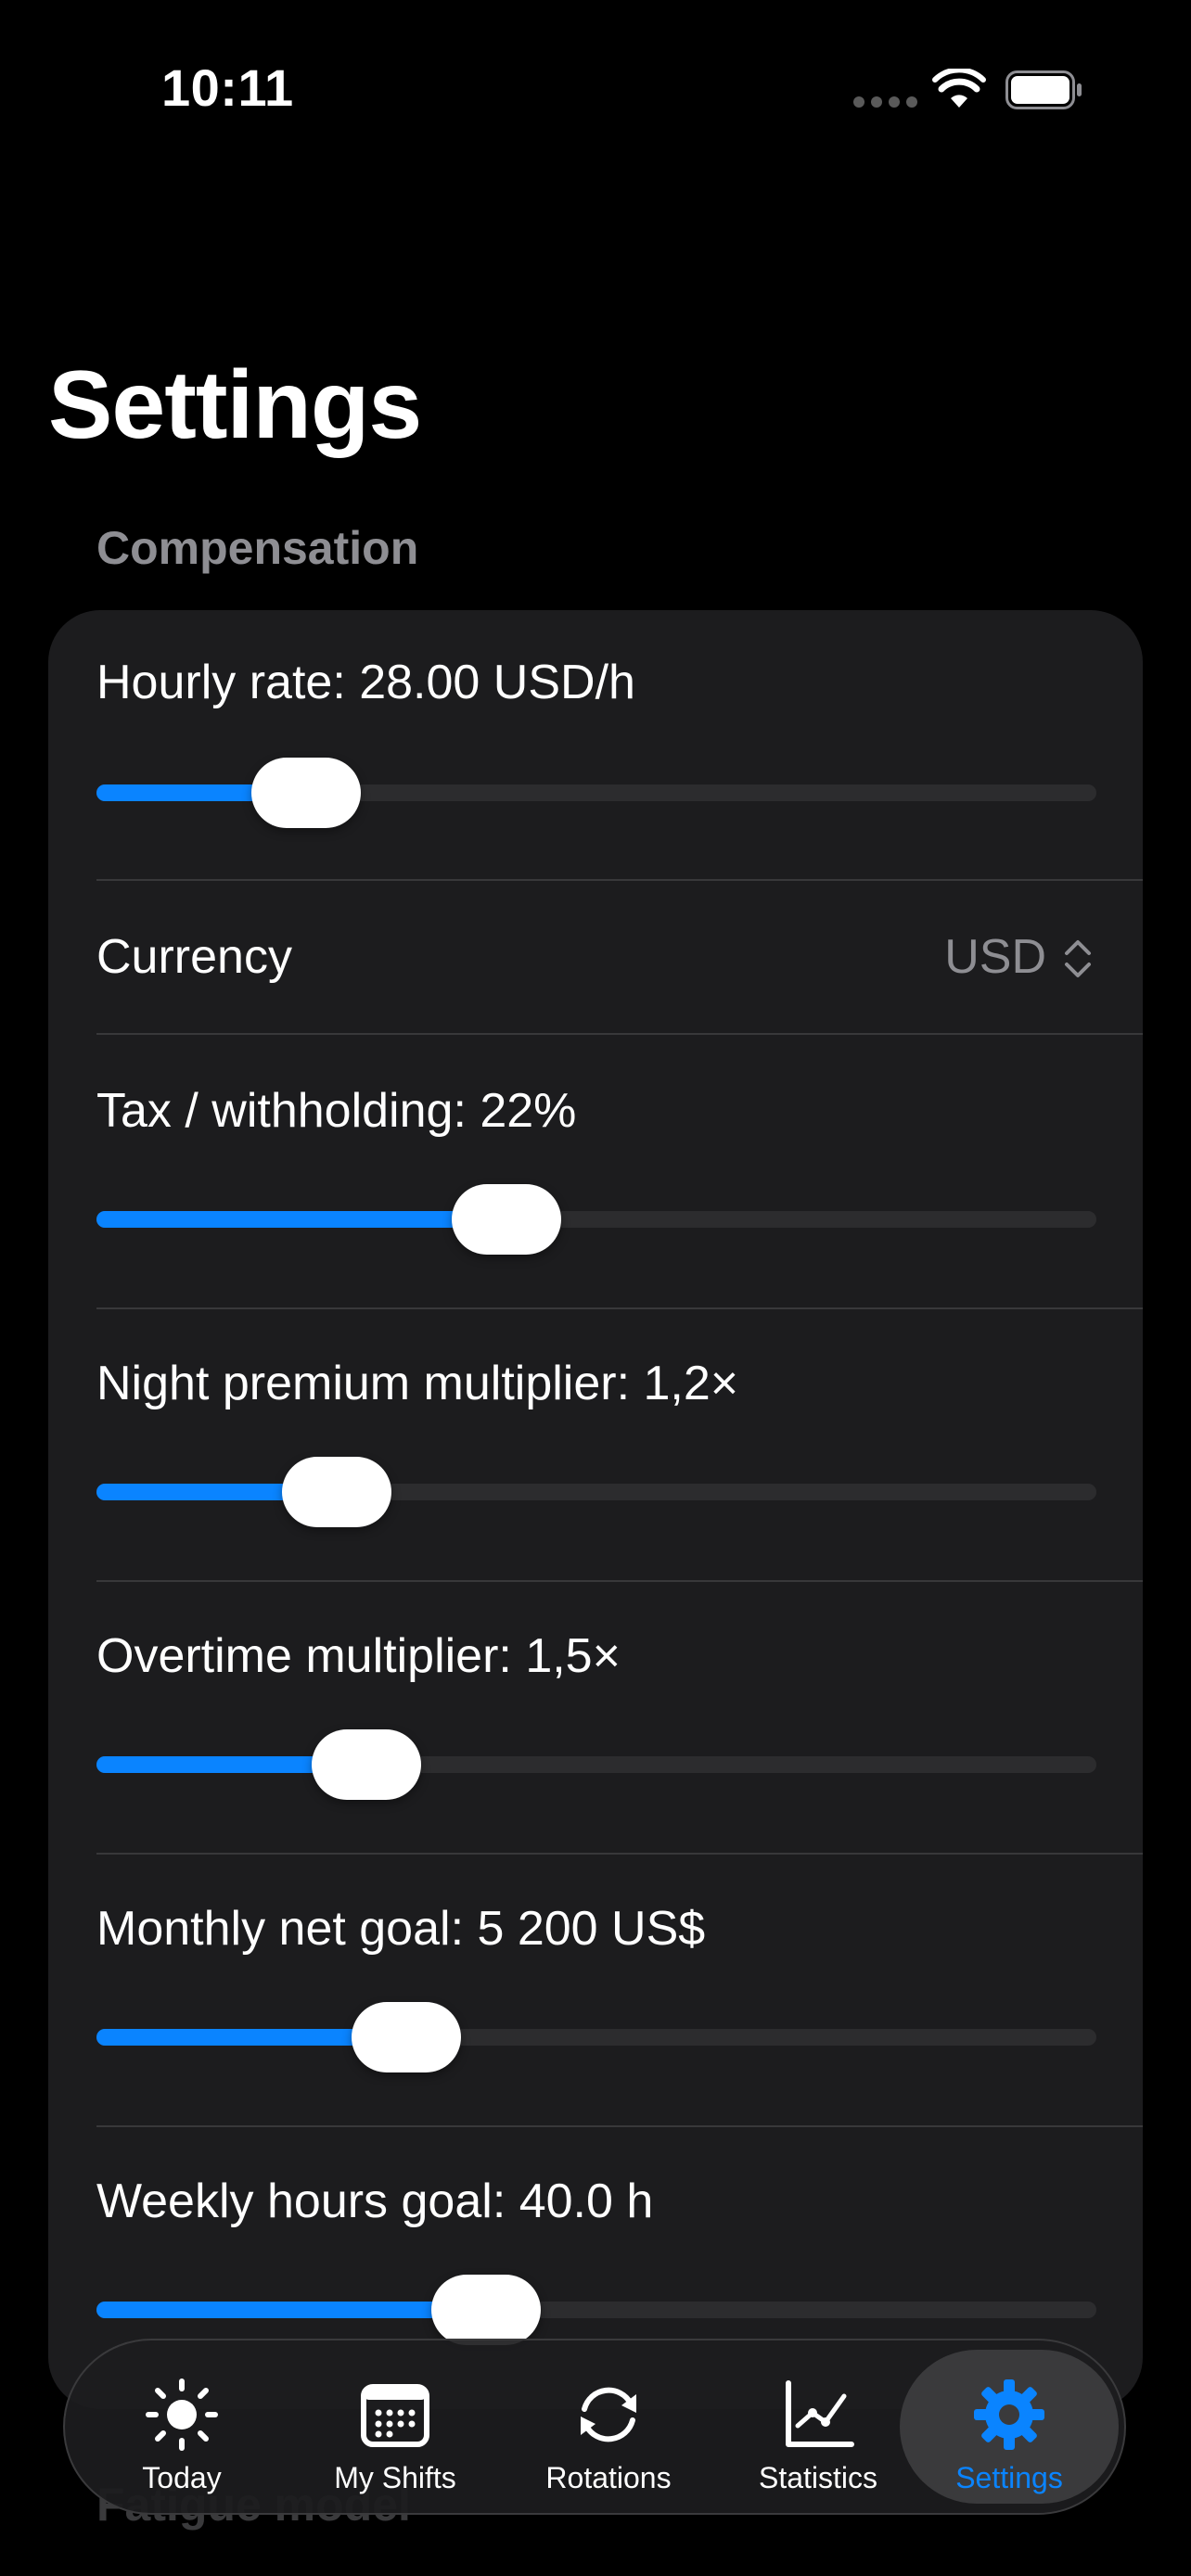 The height and width of the screenshot is (2576, 1191). What do you see at coordinates (818, 2477) in the screenshot?
I see `tab-label: Statistics` at bounding box center [818, 2477].